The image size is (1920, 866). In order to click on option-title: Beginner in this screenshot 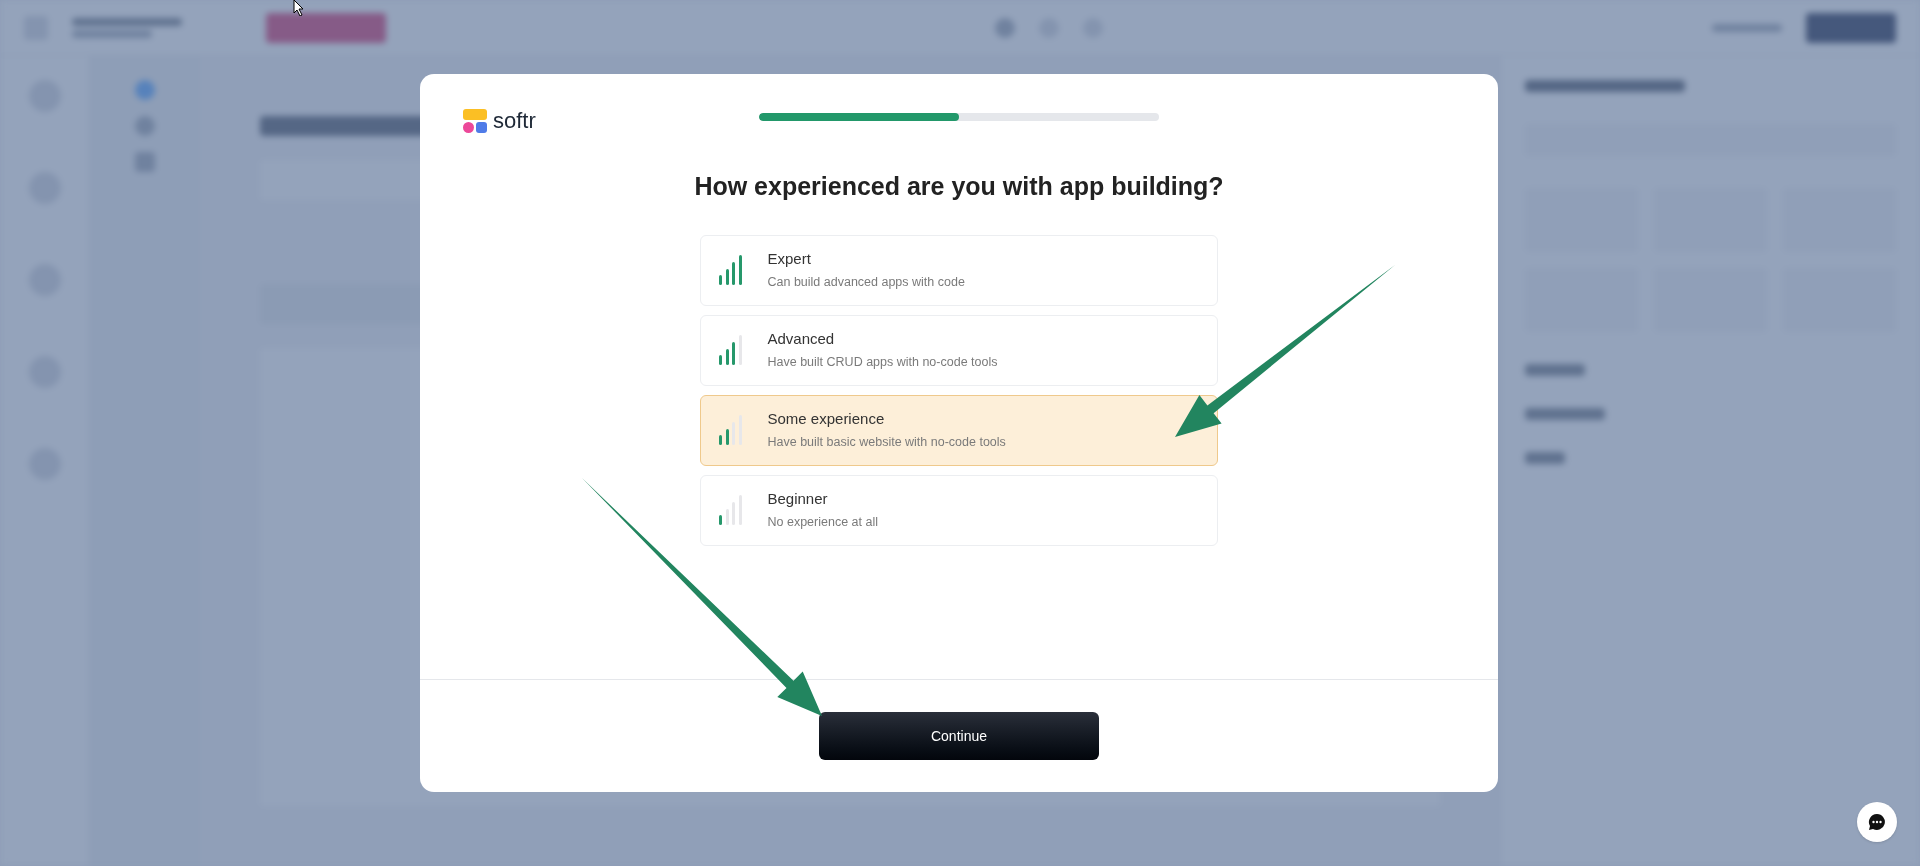, I will do `click(798, 498)`.